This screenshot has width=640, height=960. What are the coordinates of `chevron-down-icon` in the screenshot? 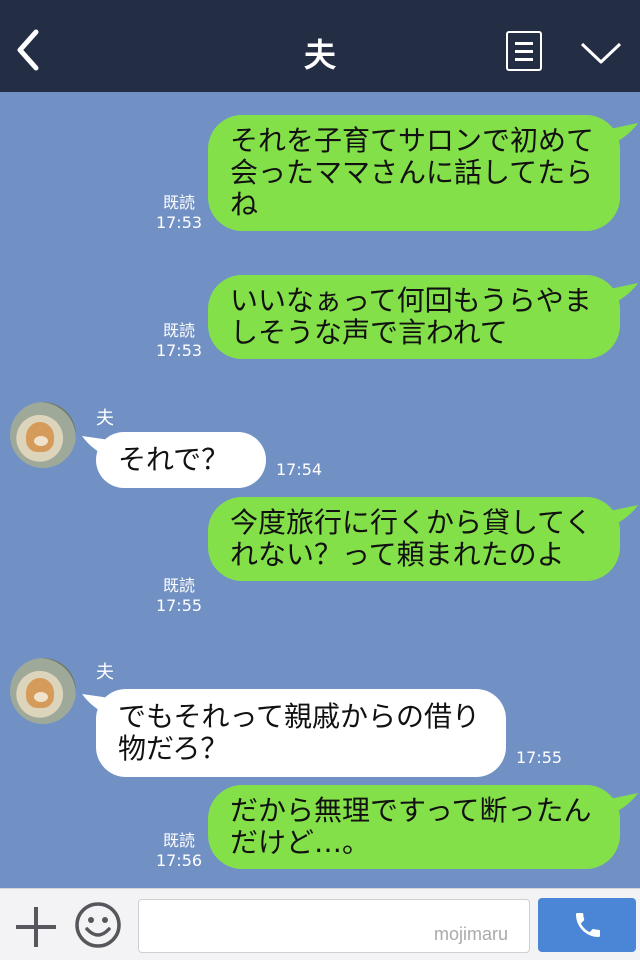 It's located at (601, 53).